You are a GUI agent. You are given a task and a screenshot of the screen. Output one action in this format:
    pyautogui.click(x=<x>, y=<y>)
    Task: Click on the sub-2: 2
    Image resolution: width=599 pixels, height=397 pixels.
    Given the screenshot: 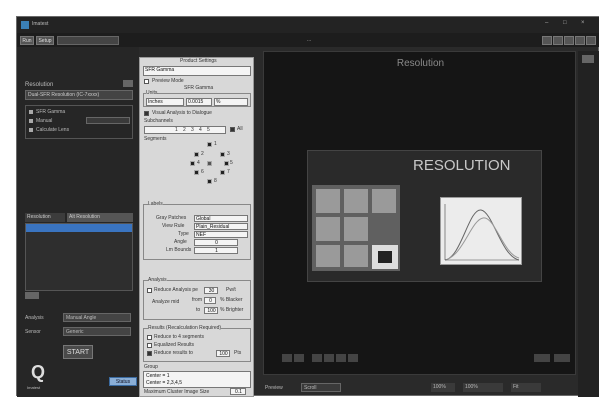 What is the action you would take?
    pyautogui.click(x=184, y=130)
    